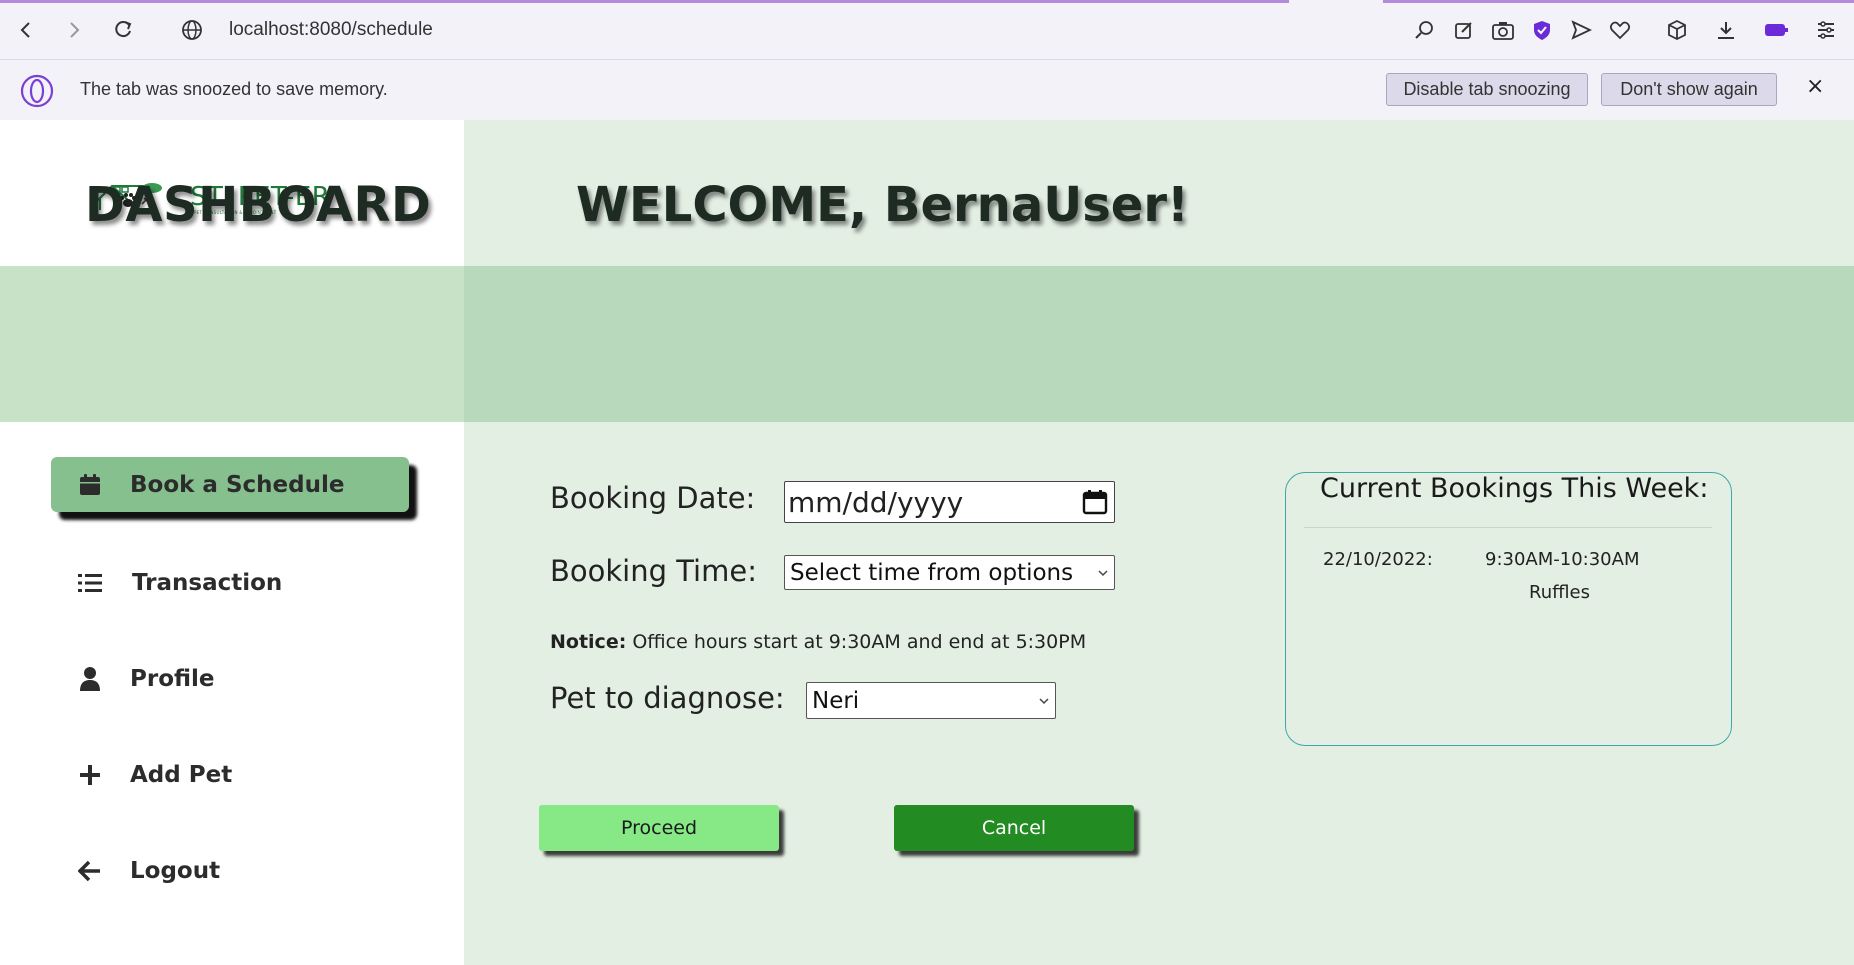 Image resolution: width=1854 pixels, height=965 pixels. Describe the element at coordinates (1514, 488) in the screenshot. I see `bookings-title: Current Bookings This Week:` at that location.